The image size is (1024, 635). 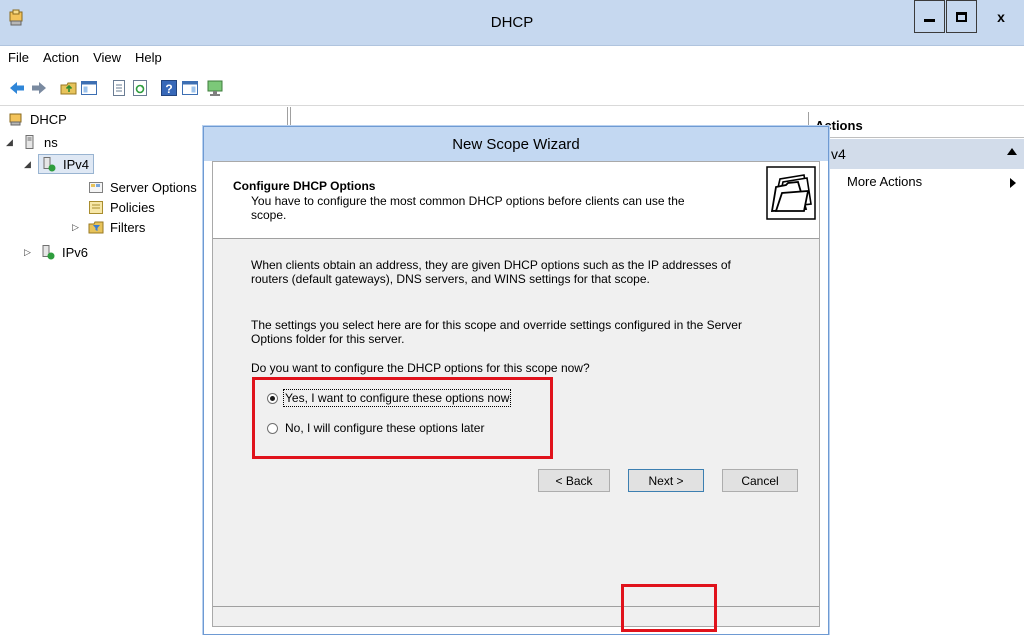 I want to click on tree-label-ipv4: IPv4, so click(x=76, y=164).